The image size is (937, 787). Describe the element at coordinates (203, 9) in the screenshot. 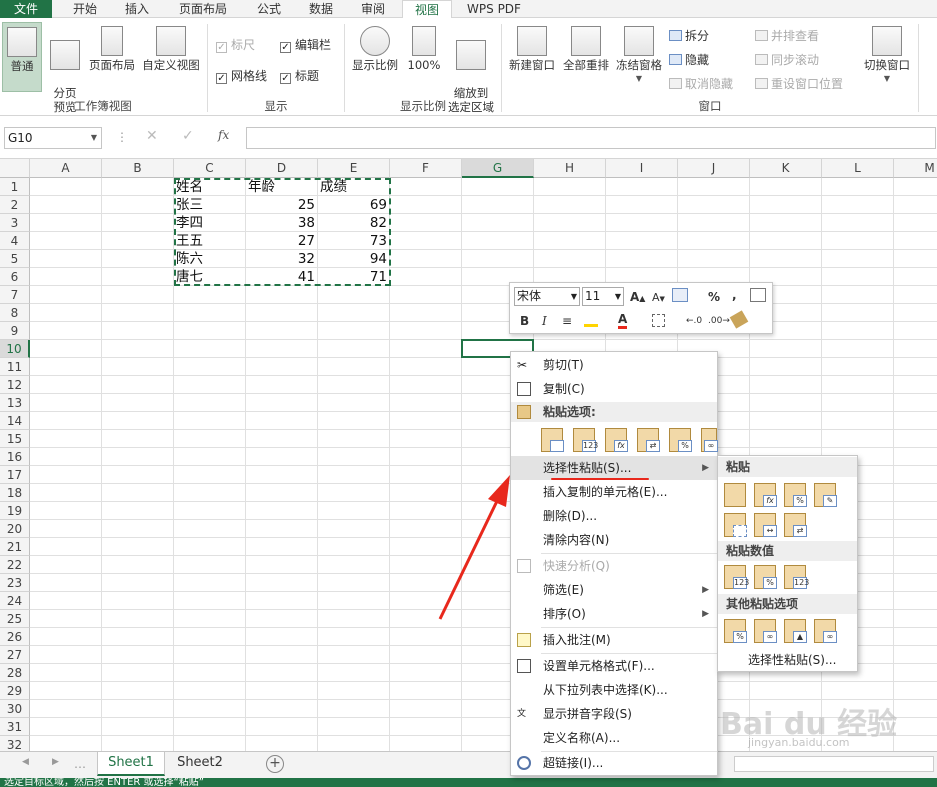

I see `tab-page-layout: 页面布局` at that location.